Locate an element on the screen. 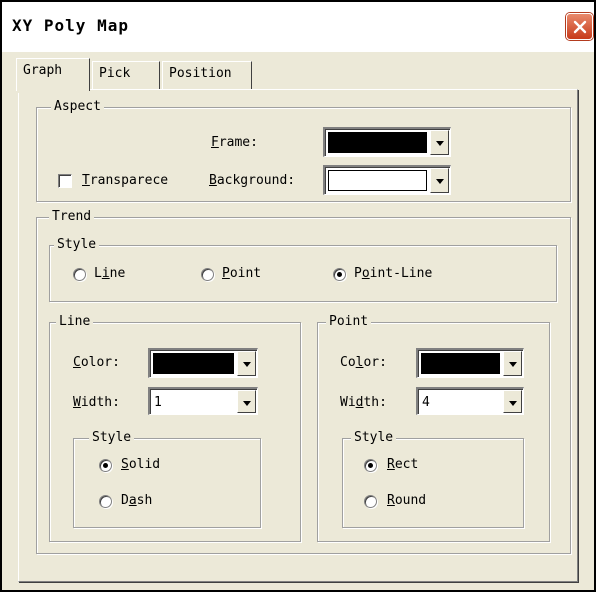 Image resolution: width=596 pixels, height=592 pixels. point-width-dropdown: 4 is located at coordinates (470, 401).